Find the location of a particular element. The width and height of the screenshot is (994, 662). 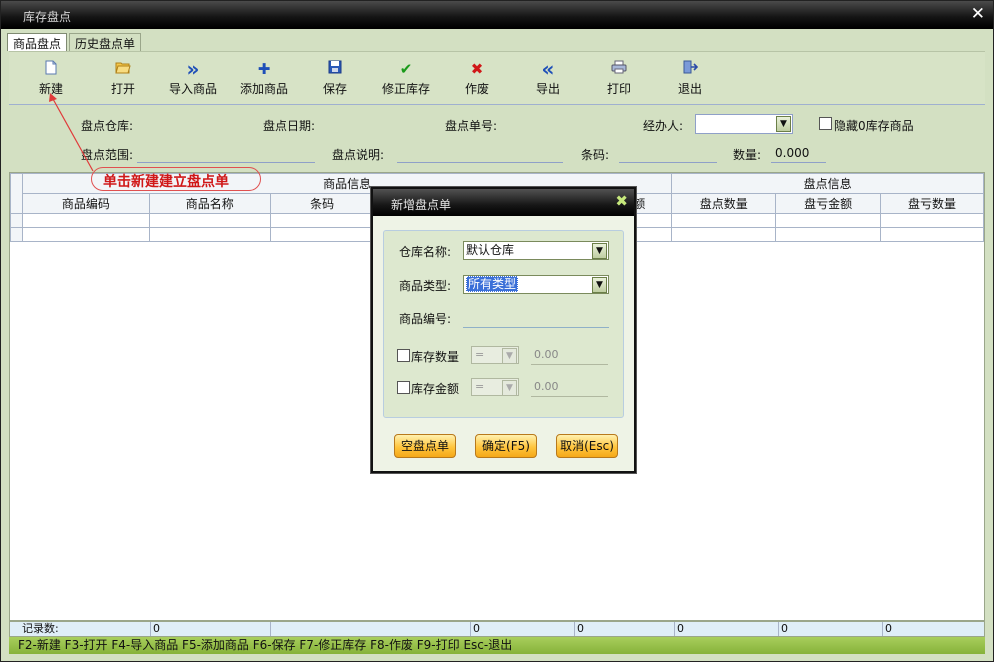

stock-qty-checkbox is located at coordinates (403, 355).